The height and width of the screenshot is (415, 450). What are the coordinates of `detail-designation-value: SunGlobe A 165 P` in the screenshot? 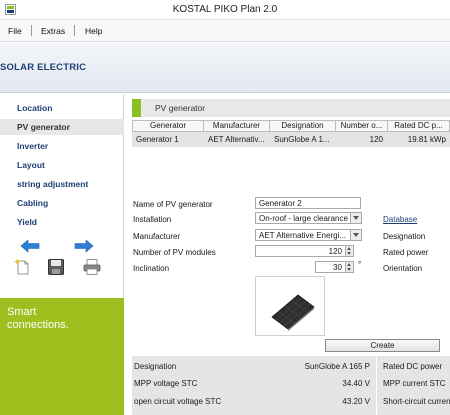 It's located at (337, 366).